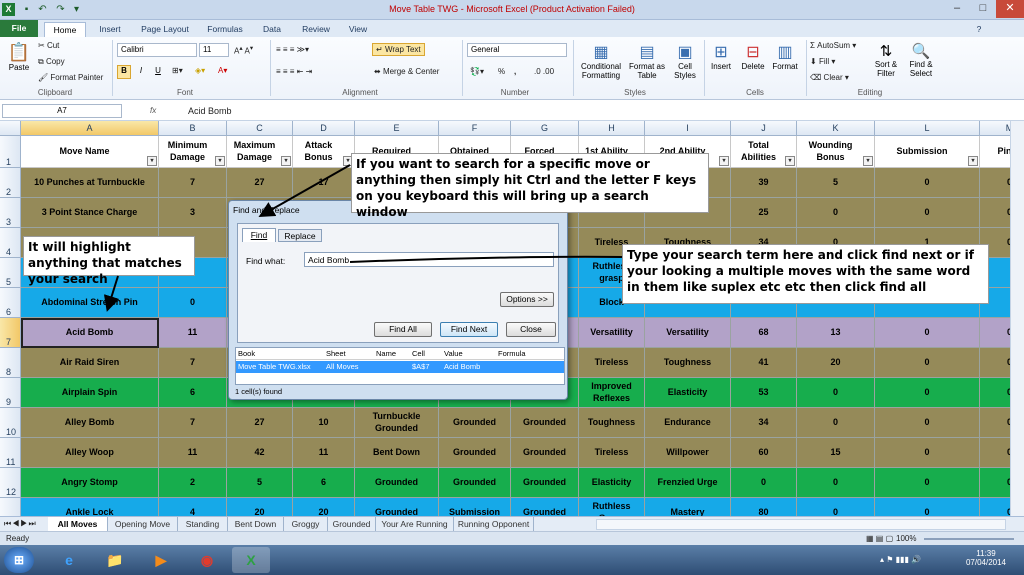  What do you see at coordinates (403, 329) in the screenshot?
I see `find-all-button: Find All` at bounding box center [403, 329].